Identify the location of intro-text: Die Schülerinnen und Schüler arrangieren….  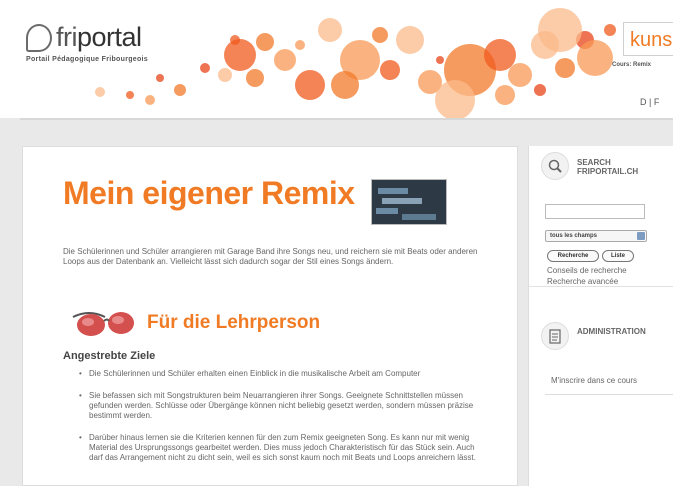
(270, 256).